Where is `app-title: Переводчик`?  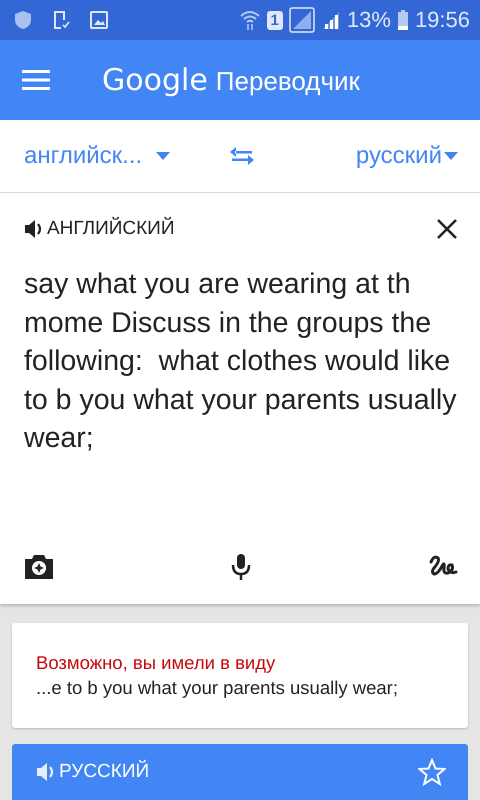
app-title: Переводчик is located at coordinates (288, 81).